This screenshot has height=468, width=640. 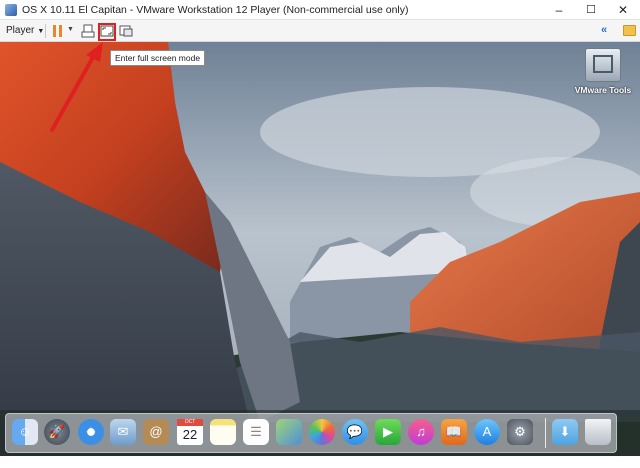 I want to click on launchpad-icon: 🚀, so click(x=57, y=432).